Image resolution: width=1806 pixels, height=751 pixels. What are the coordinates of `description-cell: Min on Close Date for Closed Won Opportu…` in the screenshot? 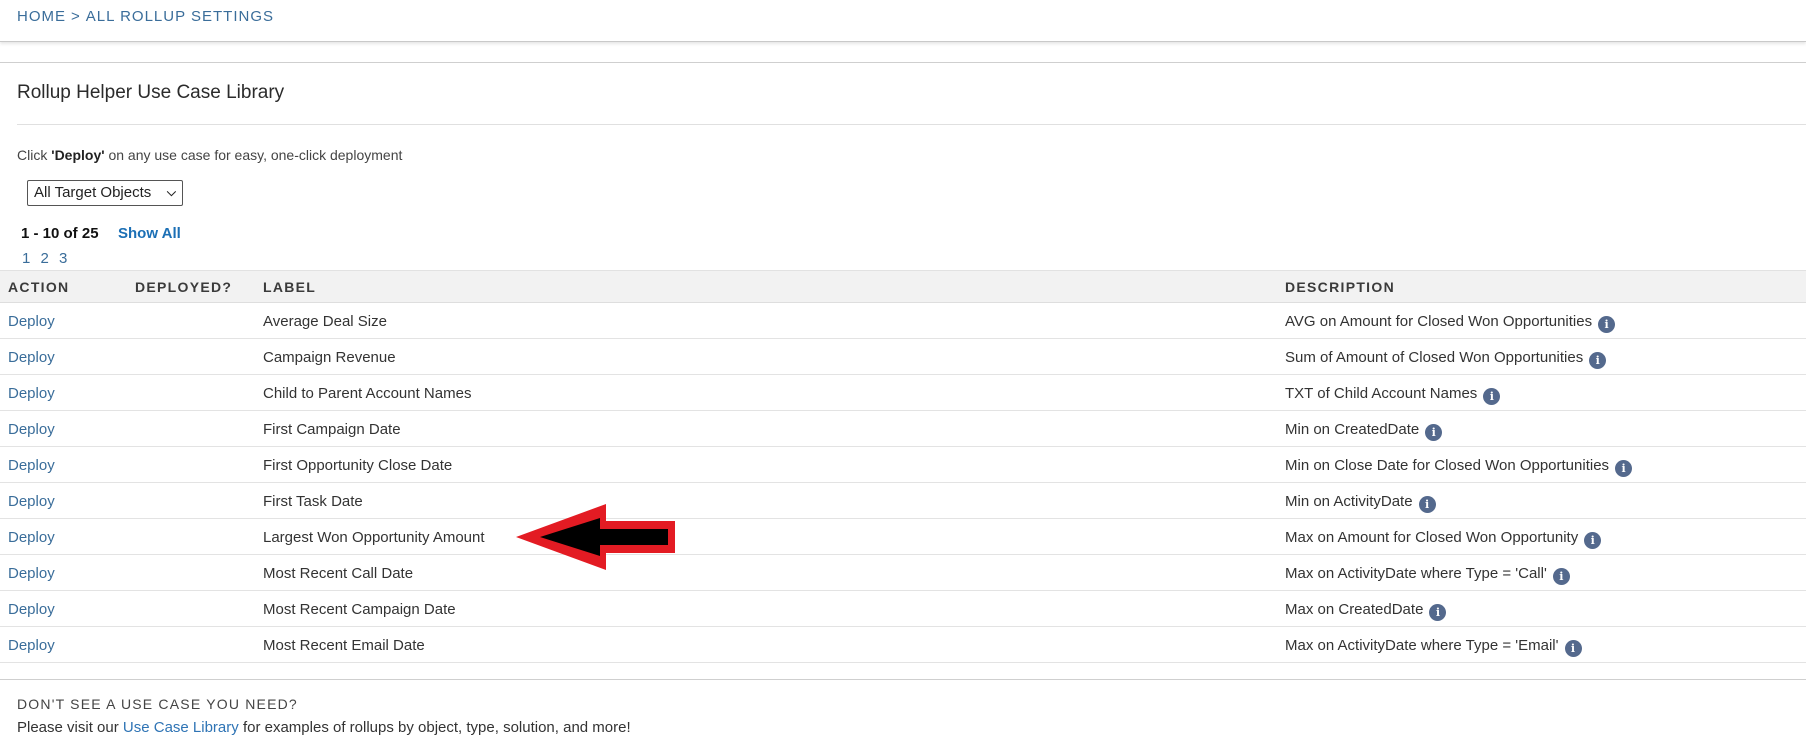 It's located at (1459, 467).